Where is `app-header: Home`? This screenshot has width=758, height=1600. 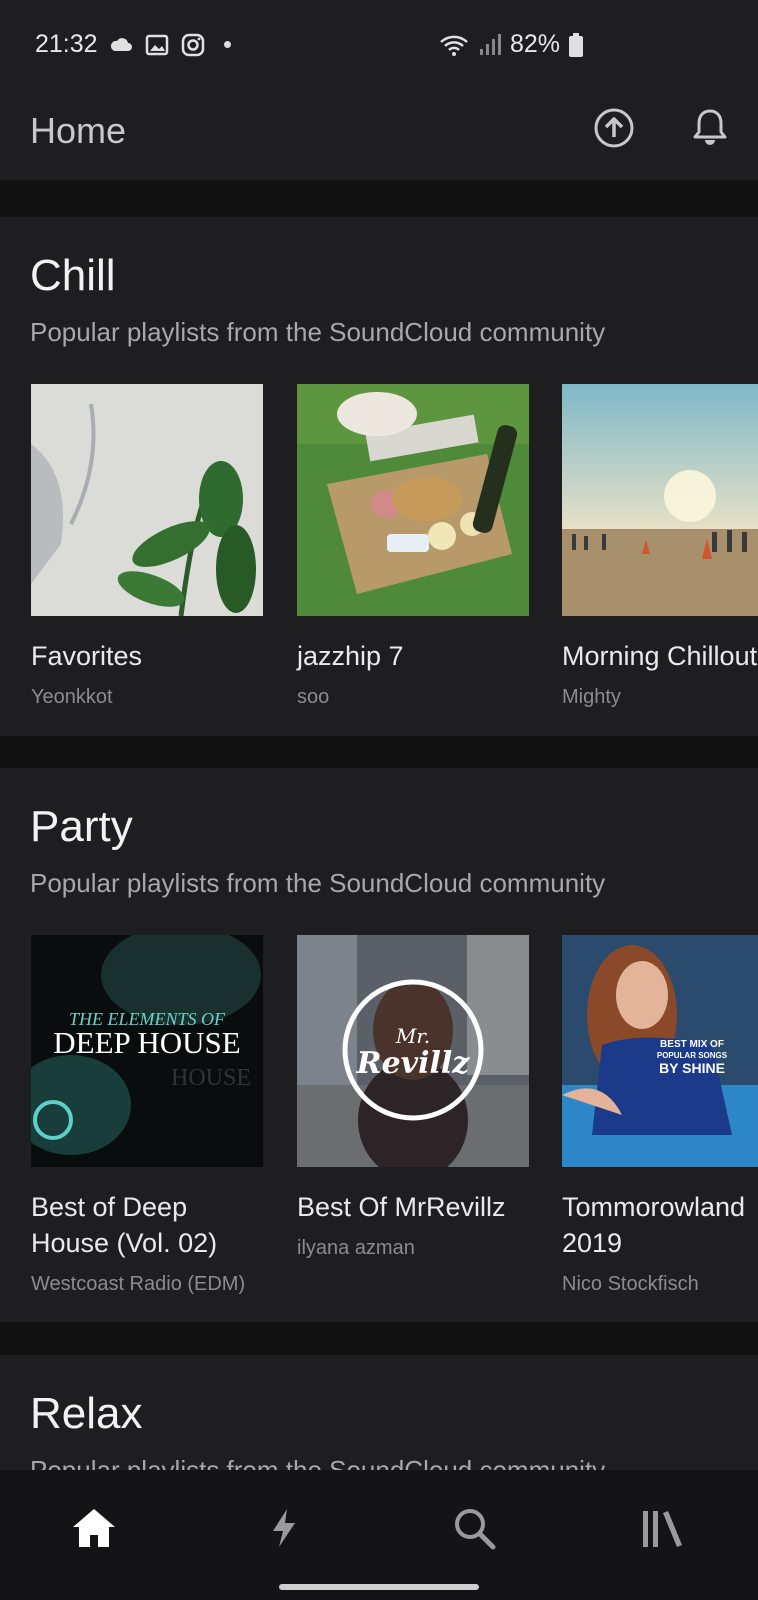
app-header: Home is located at coordinates (379, 136).